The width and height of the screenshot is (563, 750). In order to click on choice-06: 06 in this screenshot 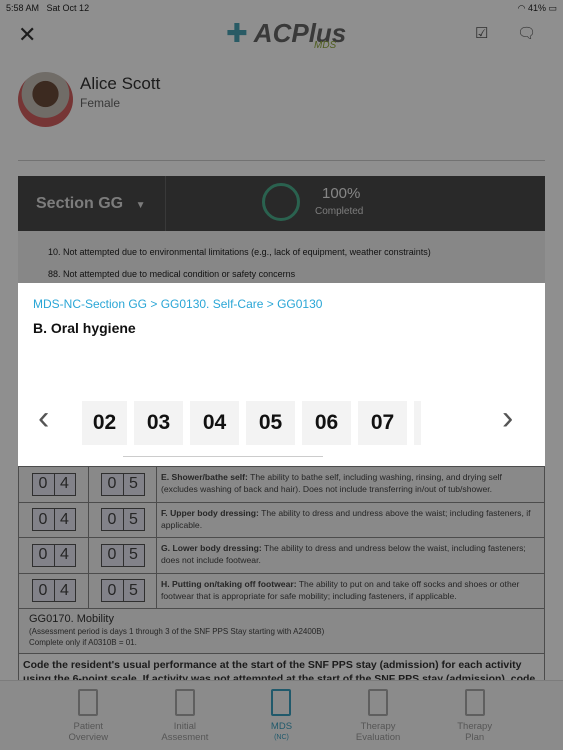, I will do `click(326, 423)`.